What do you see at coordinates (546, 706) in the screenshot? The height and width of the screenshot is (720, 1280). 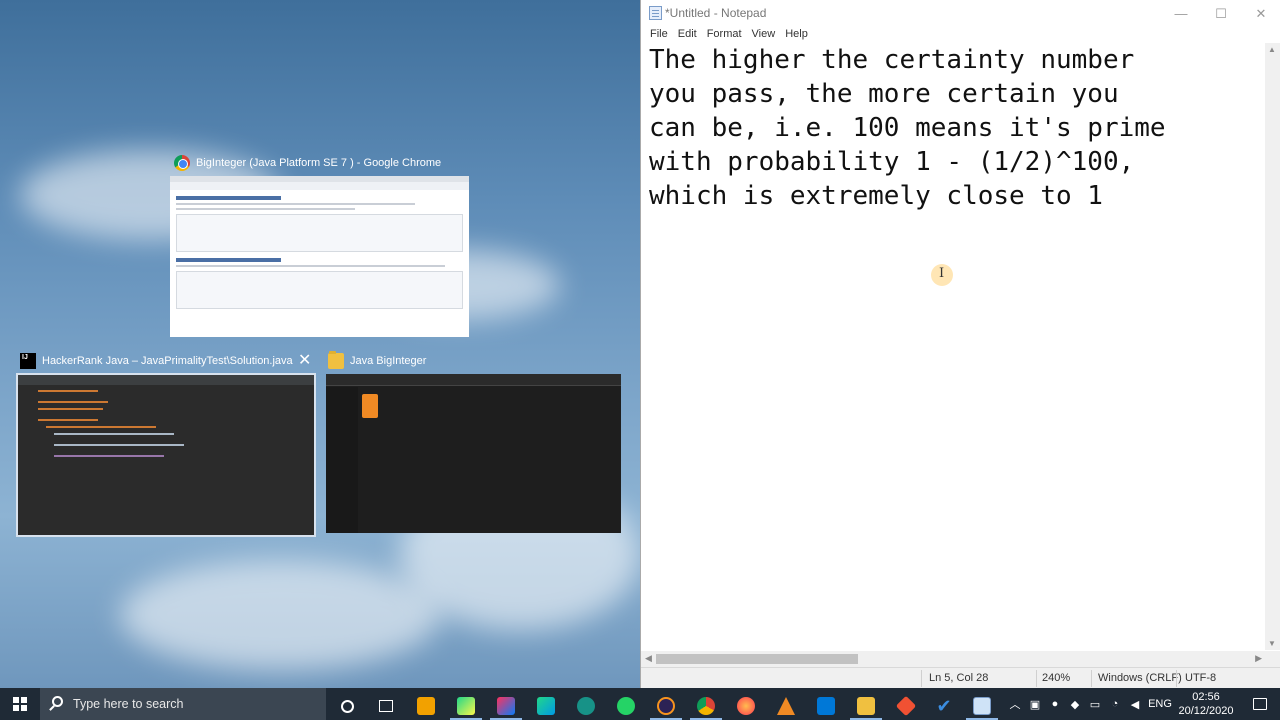 I see `clion-icon` at bounding box center [546, 706].